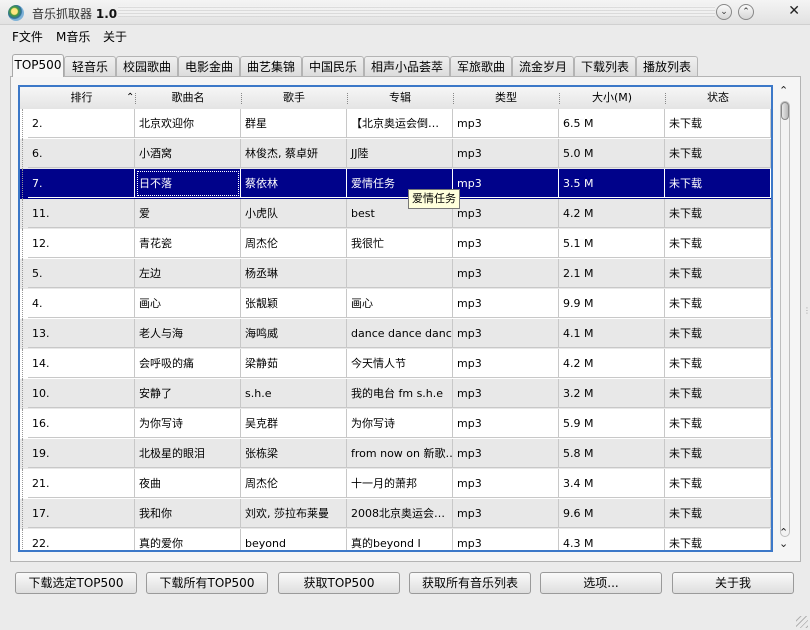 Image resolution: width=810 pixels, height=630 pixels. What do you see at coordinates (612, 423) in the screenshot?
I see `size-cell: 5.9 M` at bounding box center [612, 423].